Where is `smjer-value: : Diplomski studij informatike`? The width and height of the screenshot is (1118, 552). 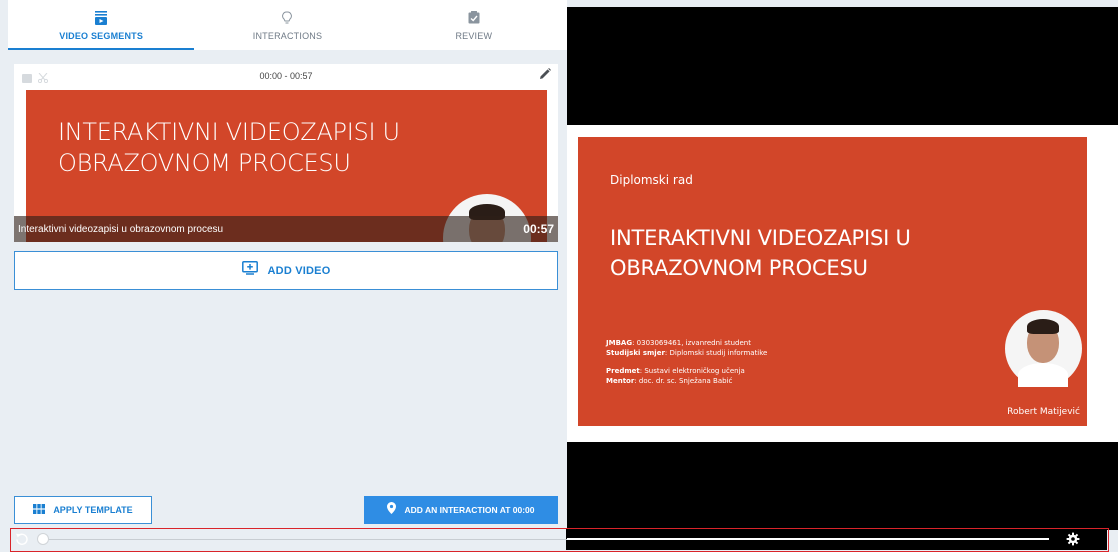 smjer-value: : Diplomski studij informatike is located at coordinates (716, 353).